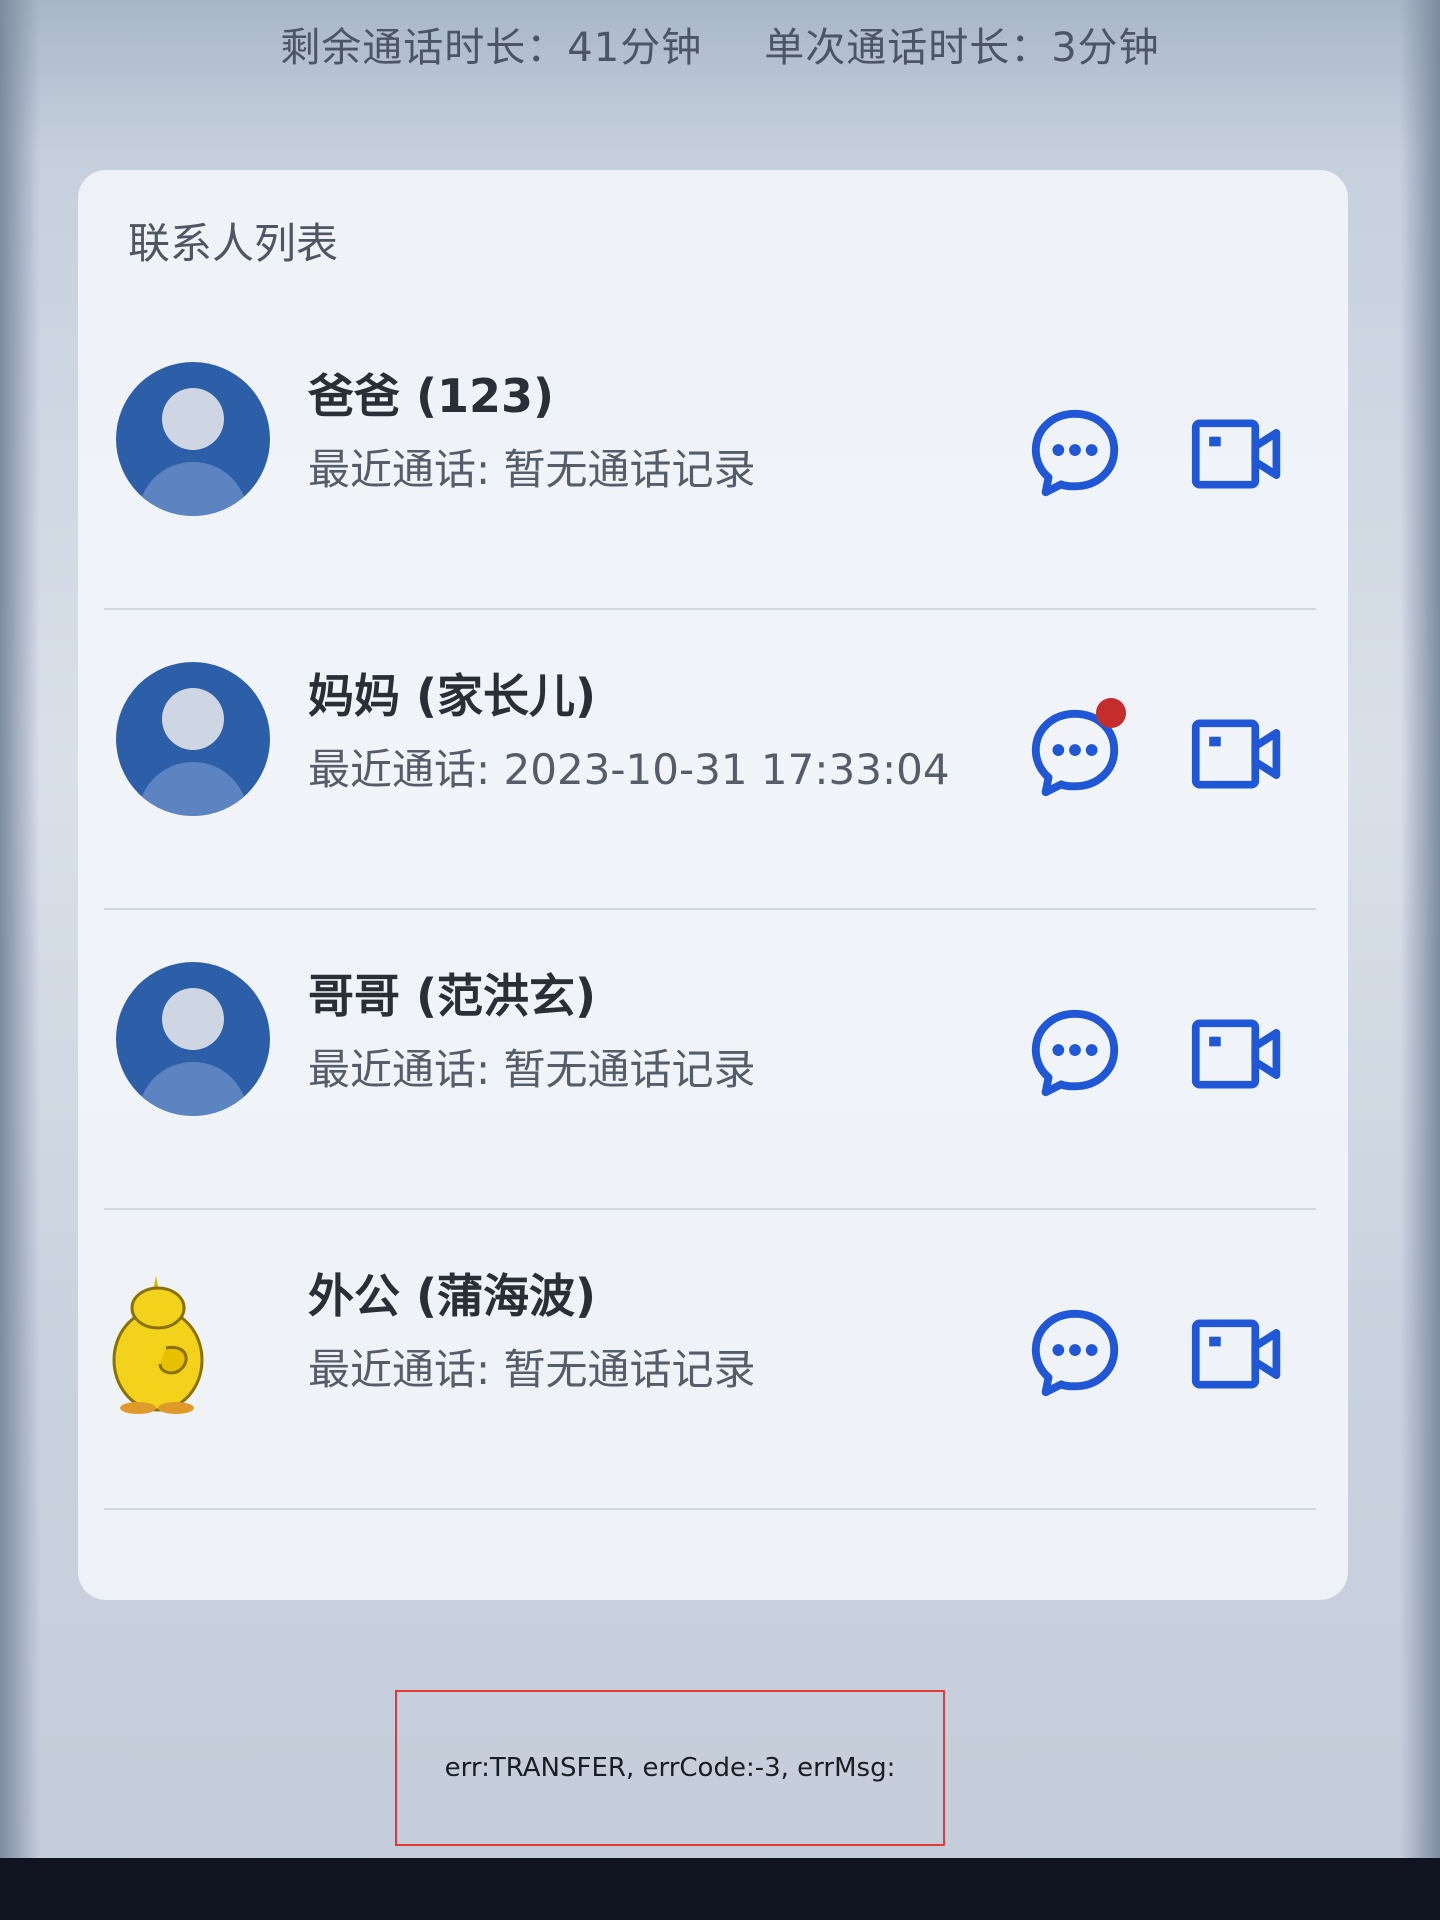  I want to click on screen-edge-left, so click(20, 960).